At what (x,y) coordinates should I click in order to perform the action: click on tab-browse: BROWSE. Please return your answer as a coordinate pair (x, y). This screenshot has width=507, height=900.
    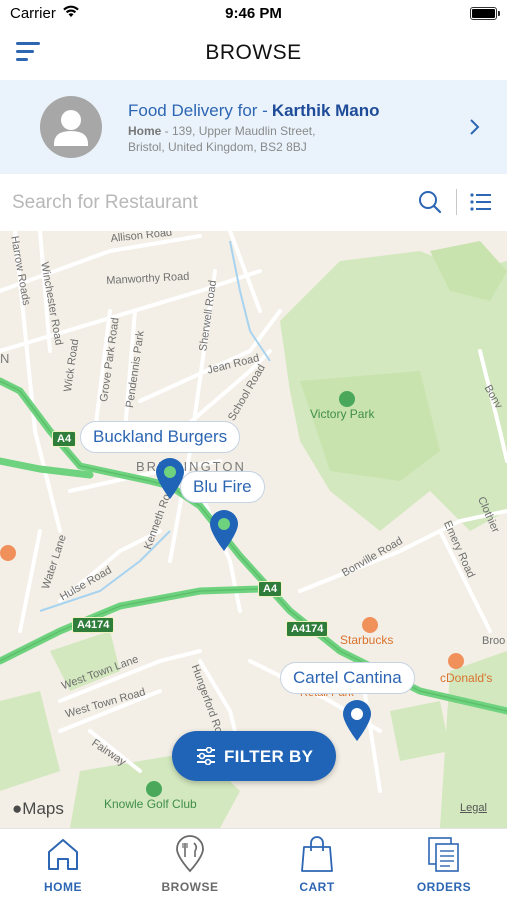
    Looking at the image, I should click on (190, 864).